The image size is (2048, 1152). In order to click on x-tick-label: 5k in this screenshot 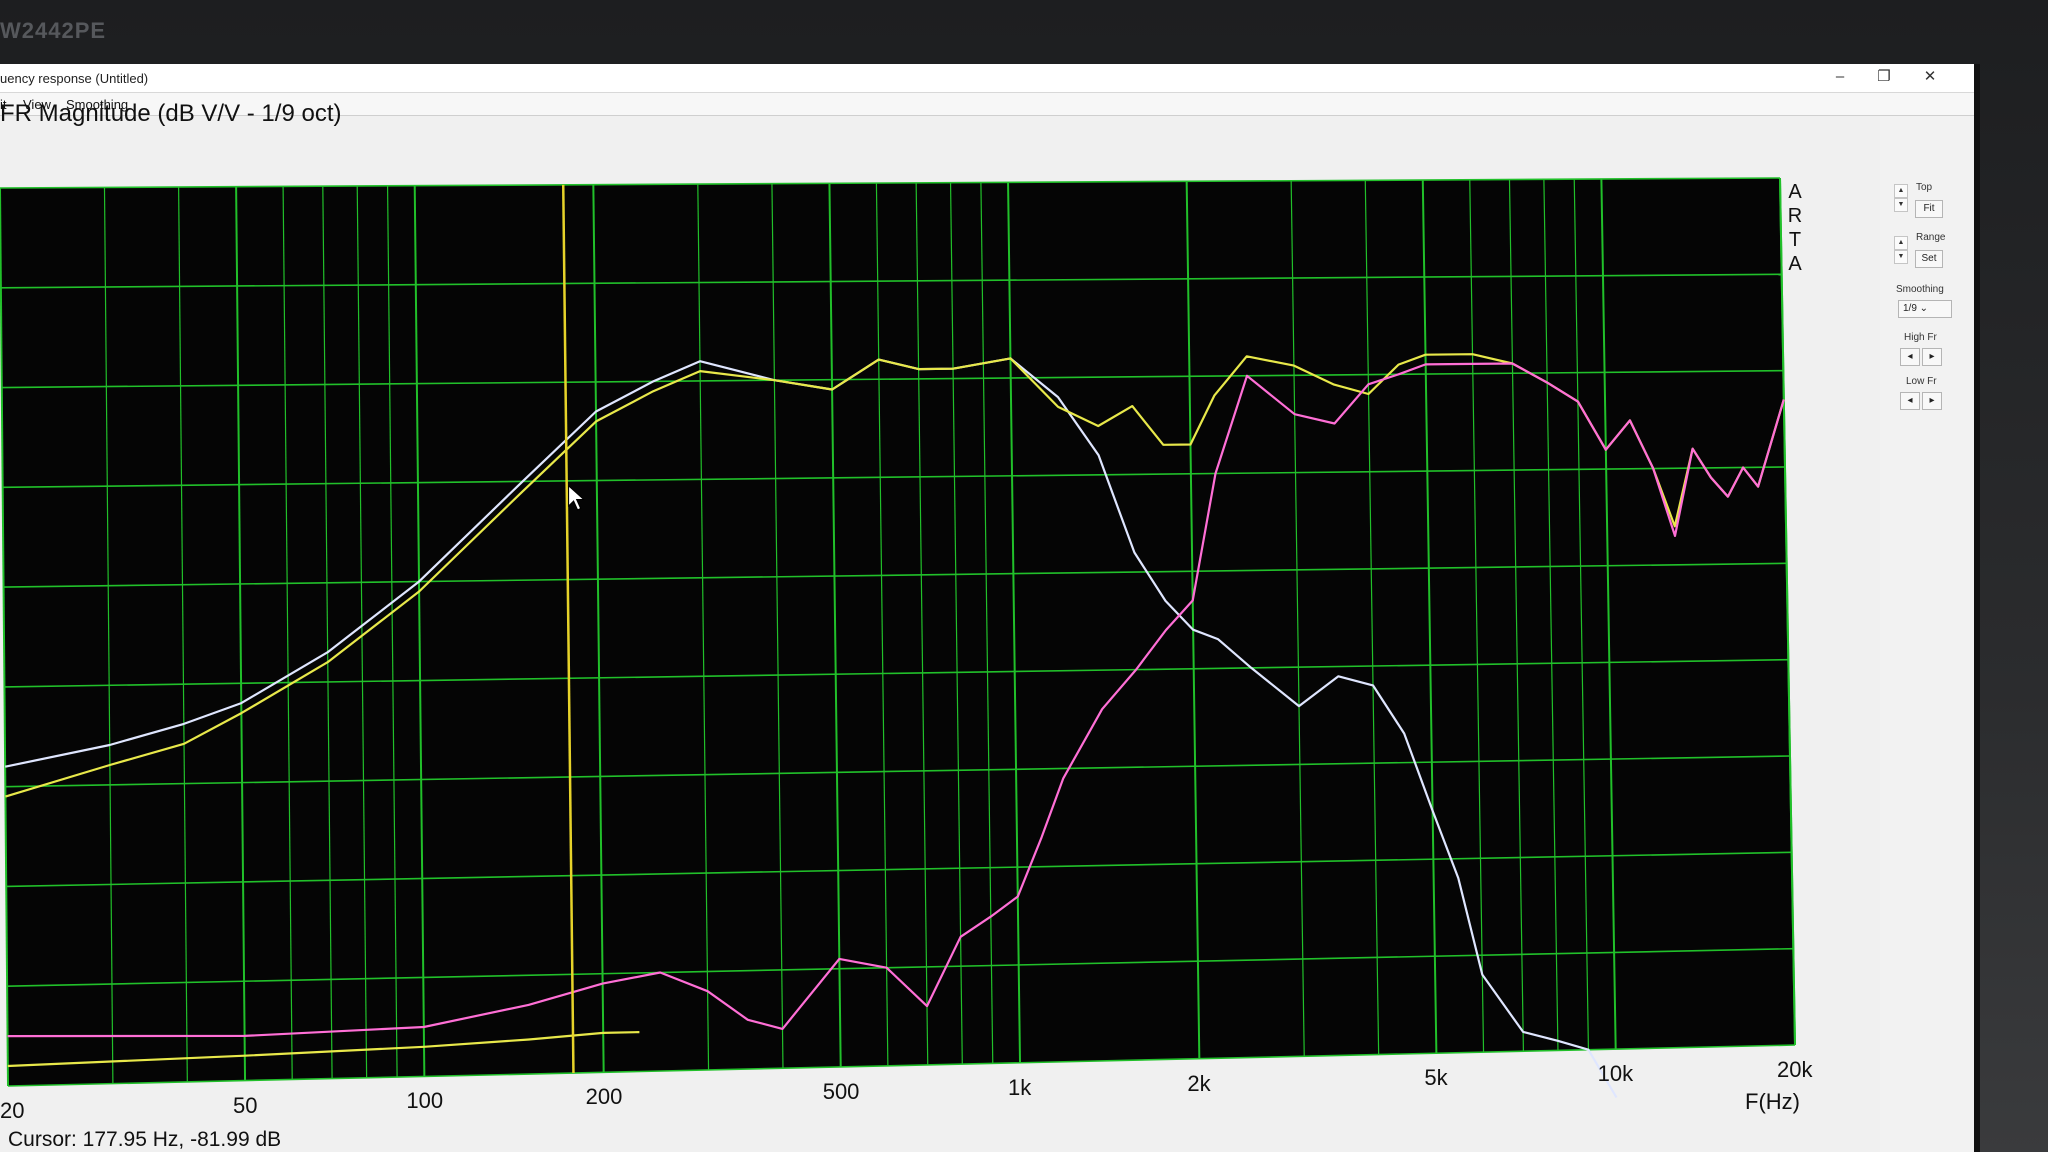, I will do `click(1436, 1078)`.